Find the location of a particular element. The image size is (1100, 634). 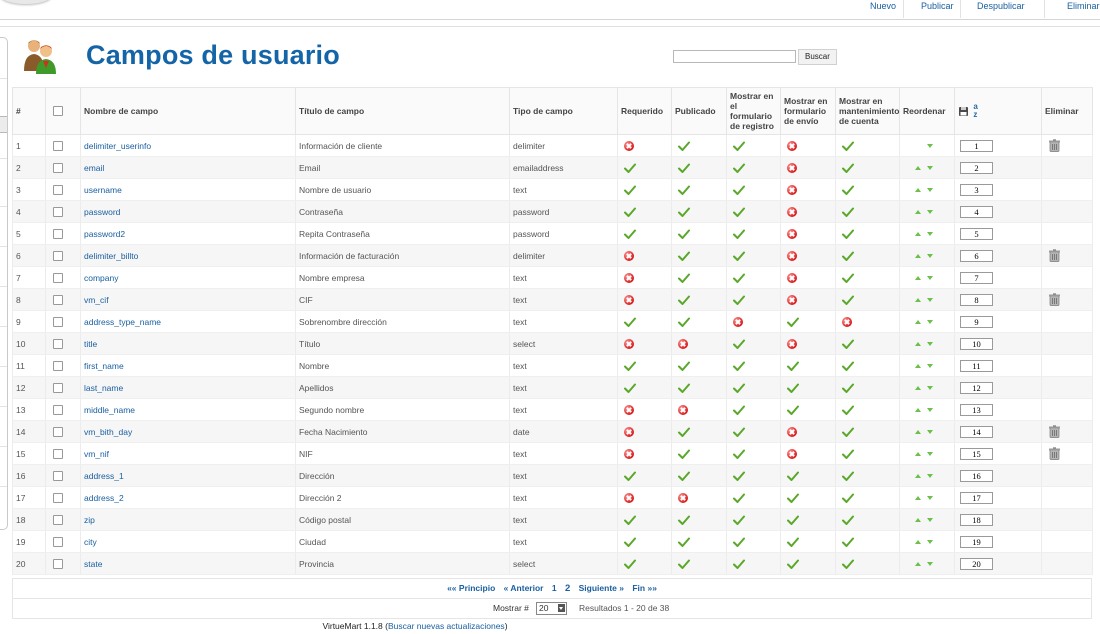

field-name-link: email is located at coordinates (94, 168).